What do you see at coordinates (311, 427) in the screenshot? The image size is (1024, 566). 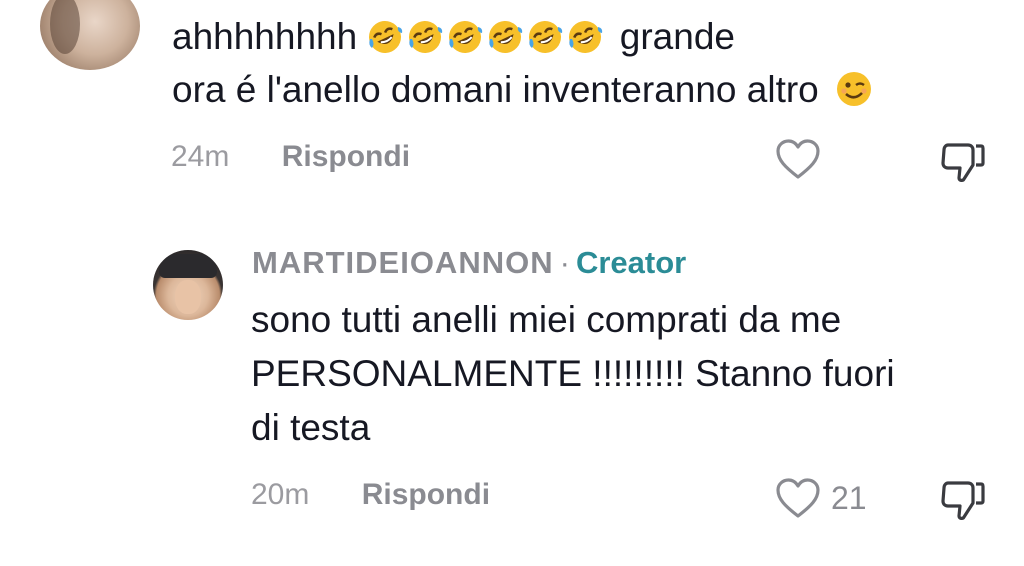 I see `comment-text-line: di testa` at bounding box center [311, 427].